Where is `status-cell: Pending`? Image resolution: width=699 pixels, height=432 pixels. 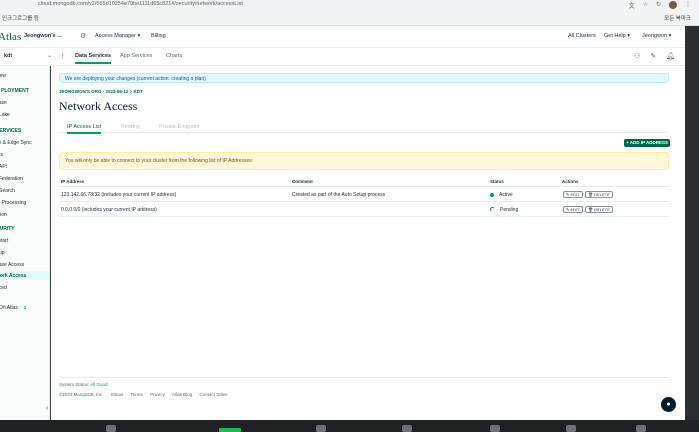
status-cell: Pending is located at coordinates (504, 210).